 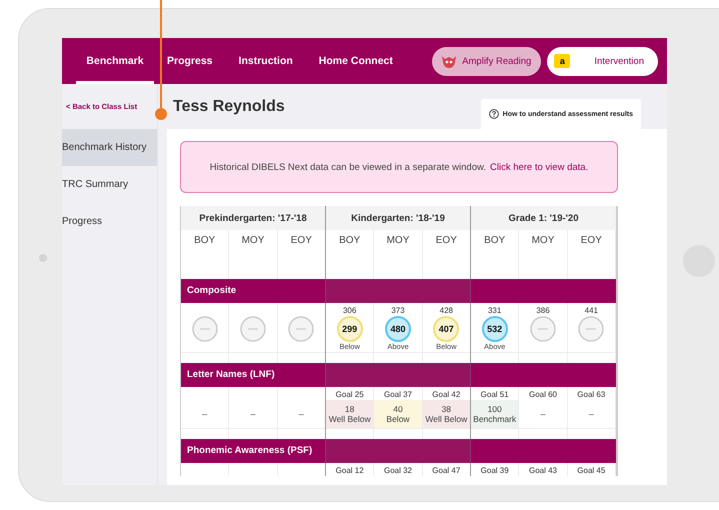 I want to click on measure-score: 18 Well Below, so click(x=350, y=414).